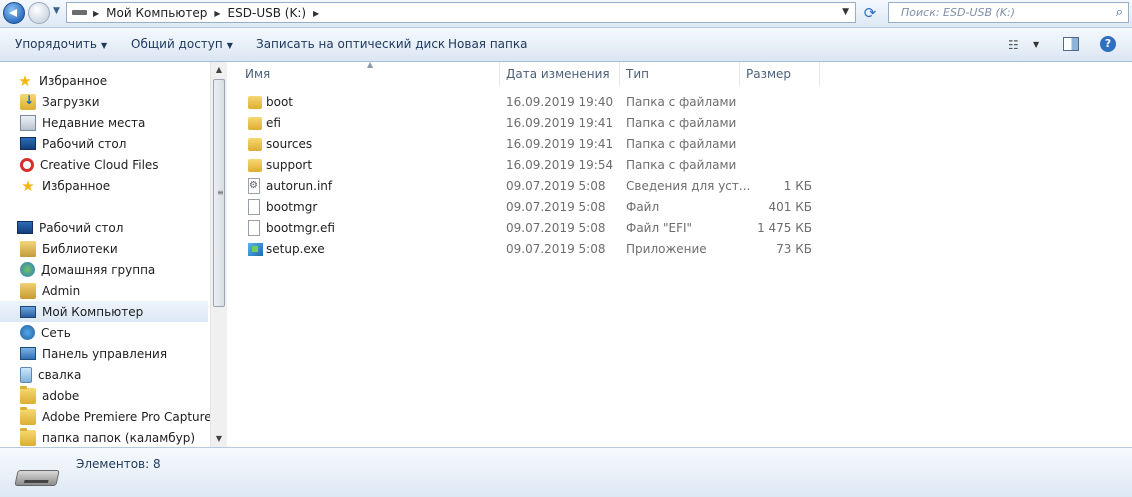  I want to click on scroll-down-icon: ▼, so click(219, 439).